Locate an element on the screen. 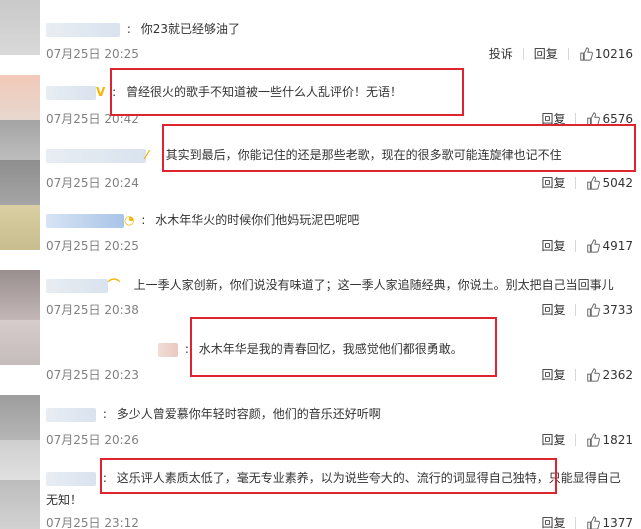 The image size is (641, 529). comment-text: 水木年华火的时候你们他妈玩泥巴呢吧 is located at coordinates (257, 220).